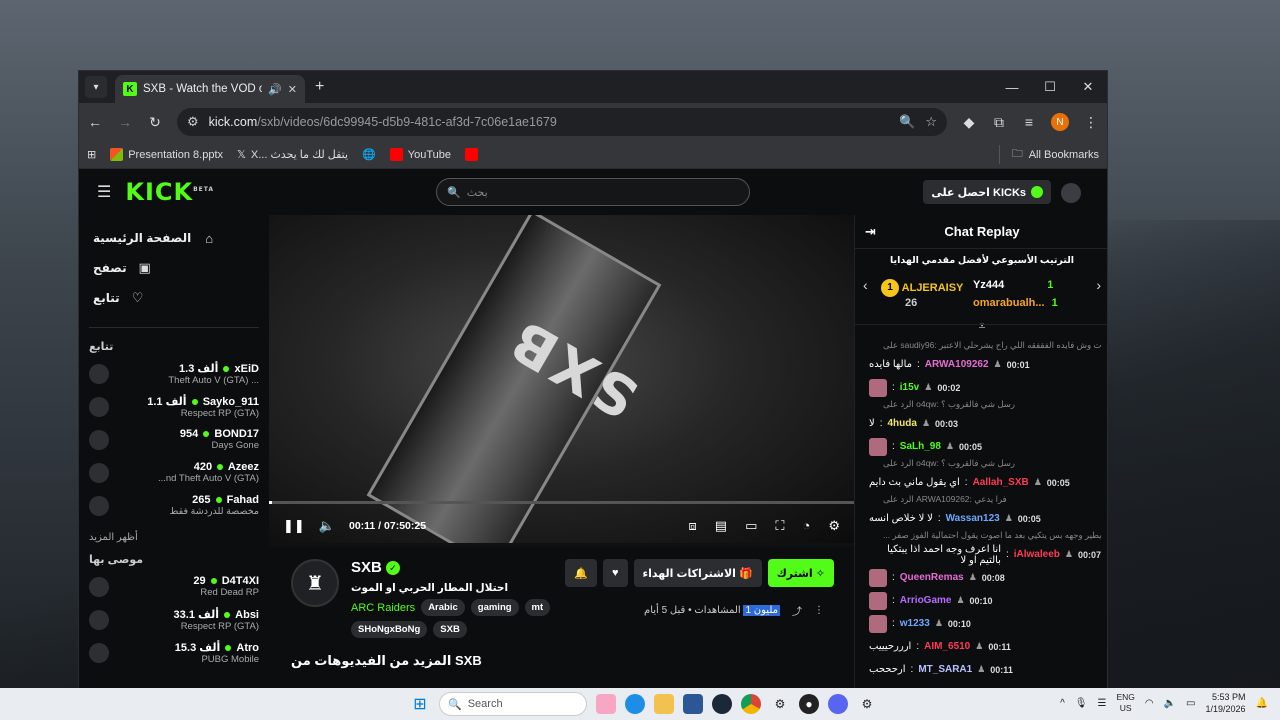  Describe the element at coordinates (91, 154) in the screenshot. I see `apps-icon: ⊞` at that location.